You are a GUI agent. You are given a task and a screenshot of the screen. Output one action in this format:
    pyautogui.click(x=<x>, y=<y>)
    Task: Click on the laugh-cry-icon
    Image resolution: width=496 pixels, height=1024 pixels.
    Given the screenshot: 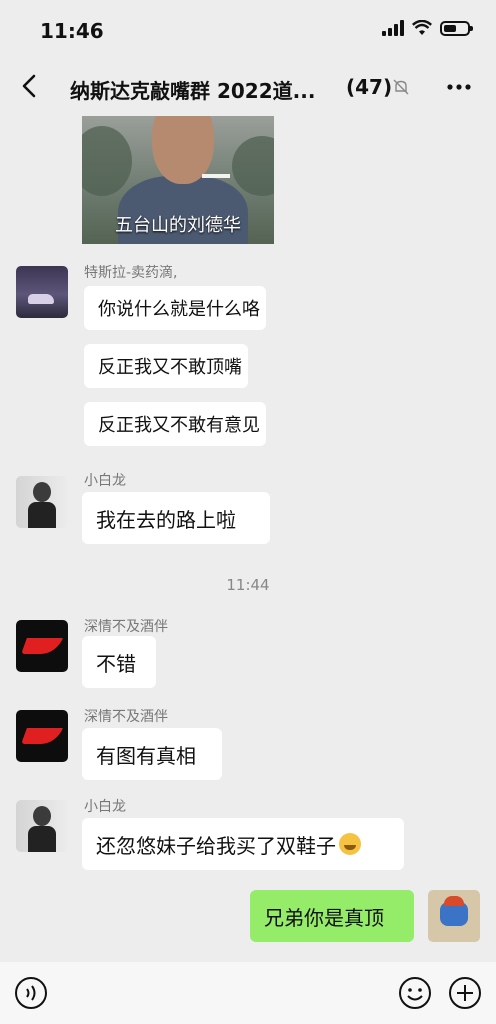 What is the action you would take?
    pyautogui.click(x=350, y=844)
    